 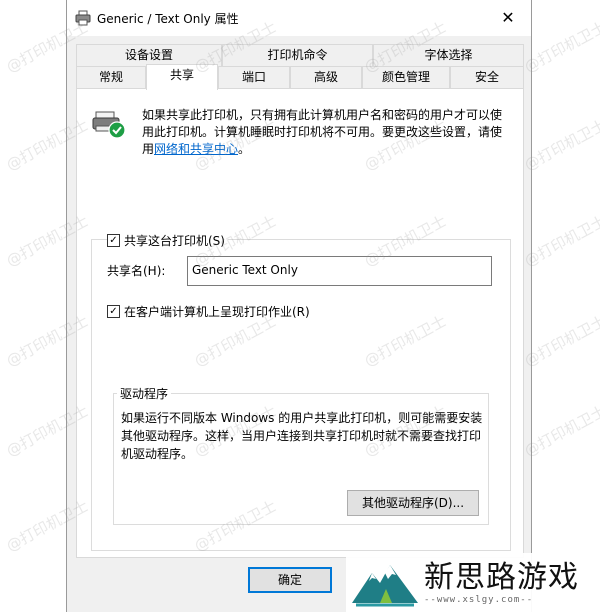 I want to click on tab-font-selection: 字体选择, so click(x=448, y=55).